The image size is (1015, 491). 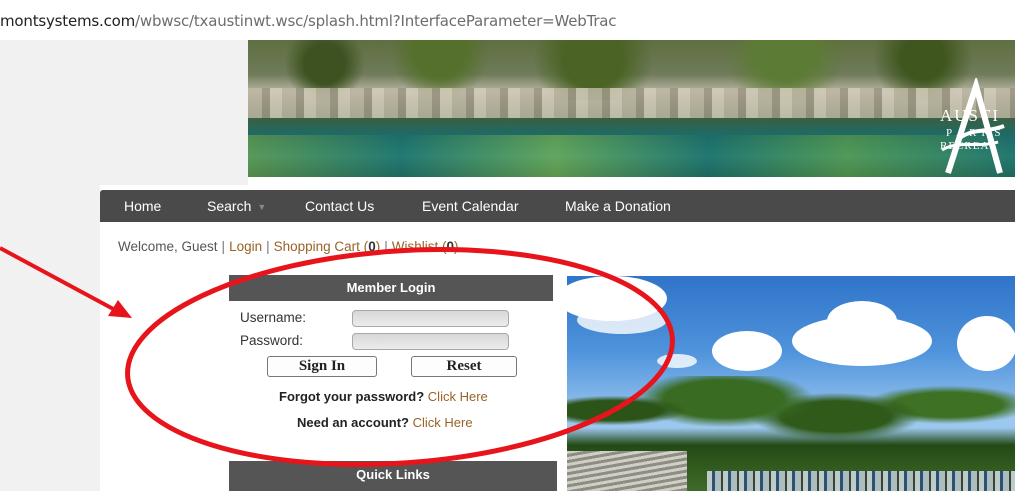 I want to click on logo-text-recreation: RECREAT, so click(x=968, y=146).